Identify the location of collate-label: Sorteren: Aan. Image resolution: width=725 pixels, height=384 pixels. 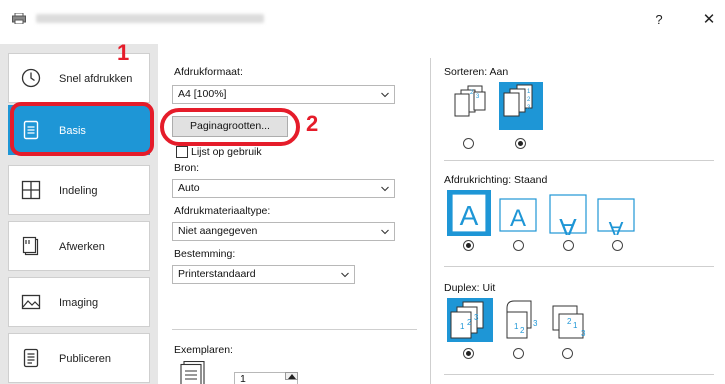
(476, 72).